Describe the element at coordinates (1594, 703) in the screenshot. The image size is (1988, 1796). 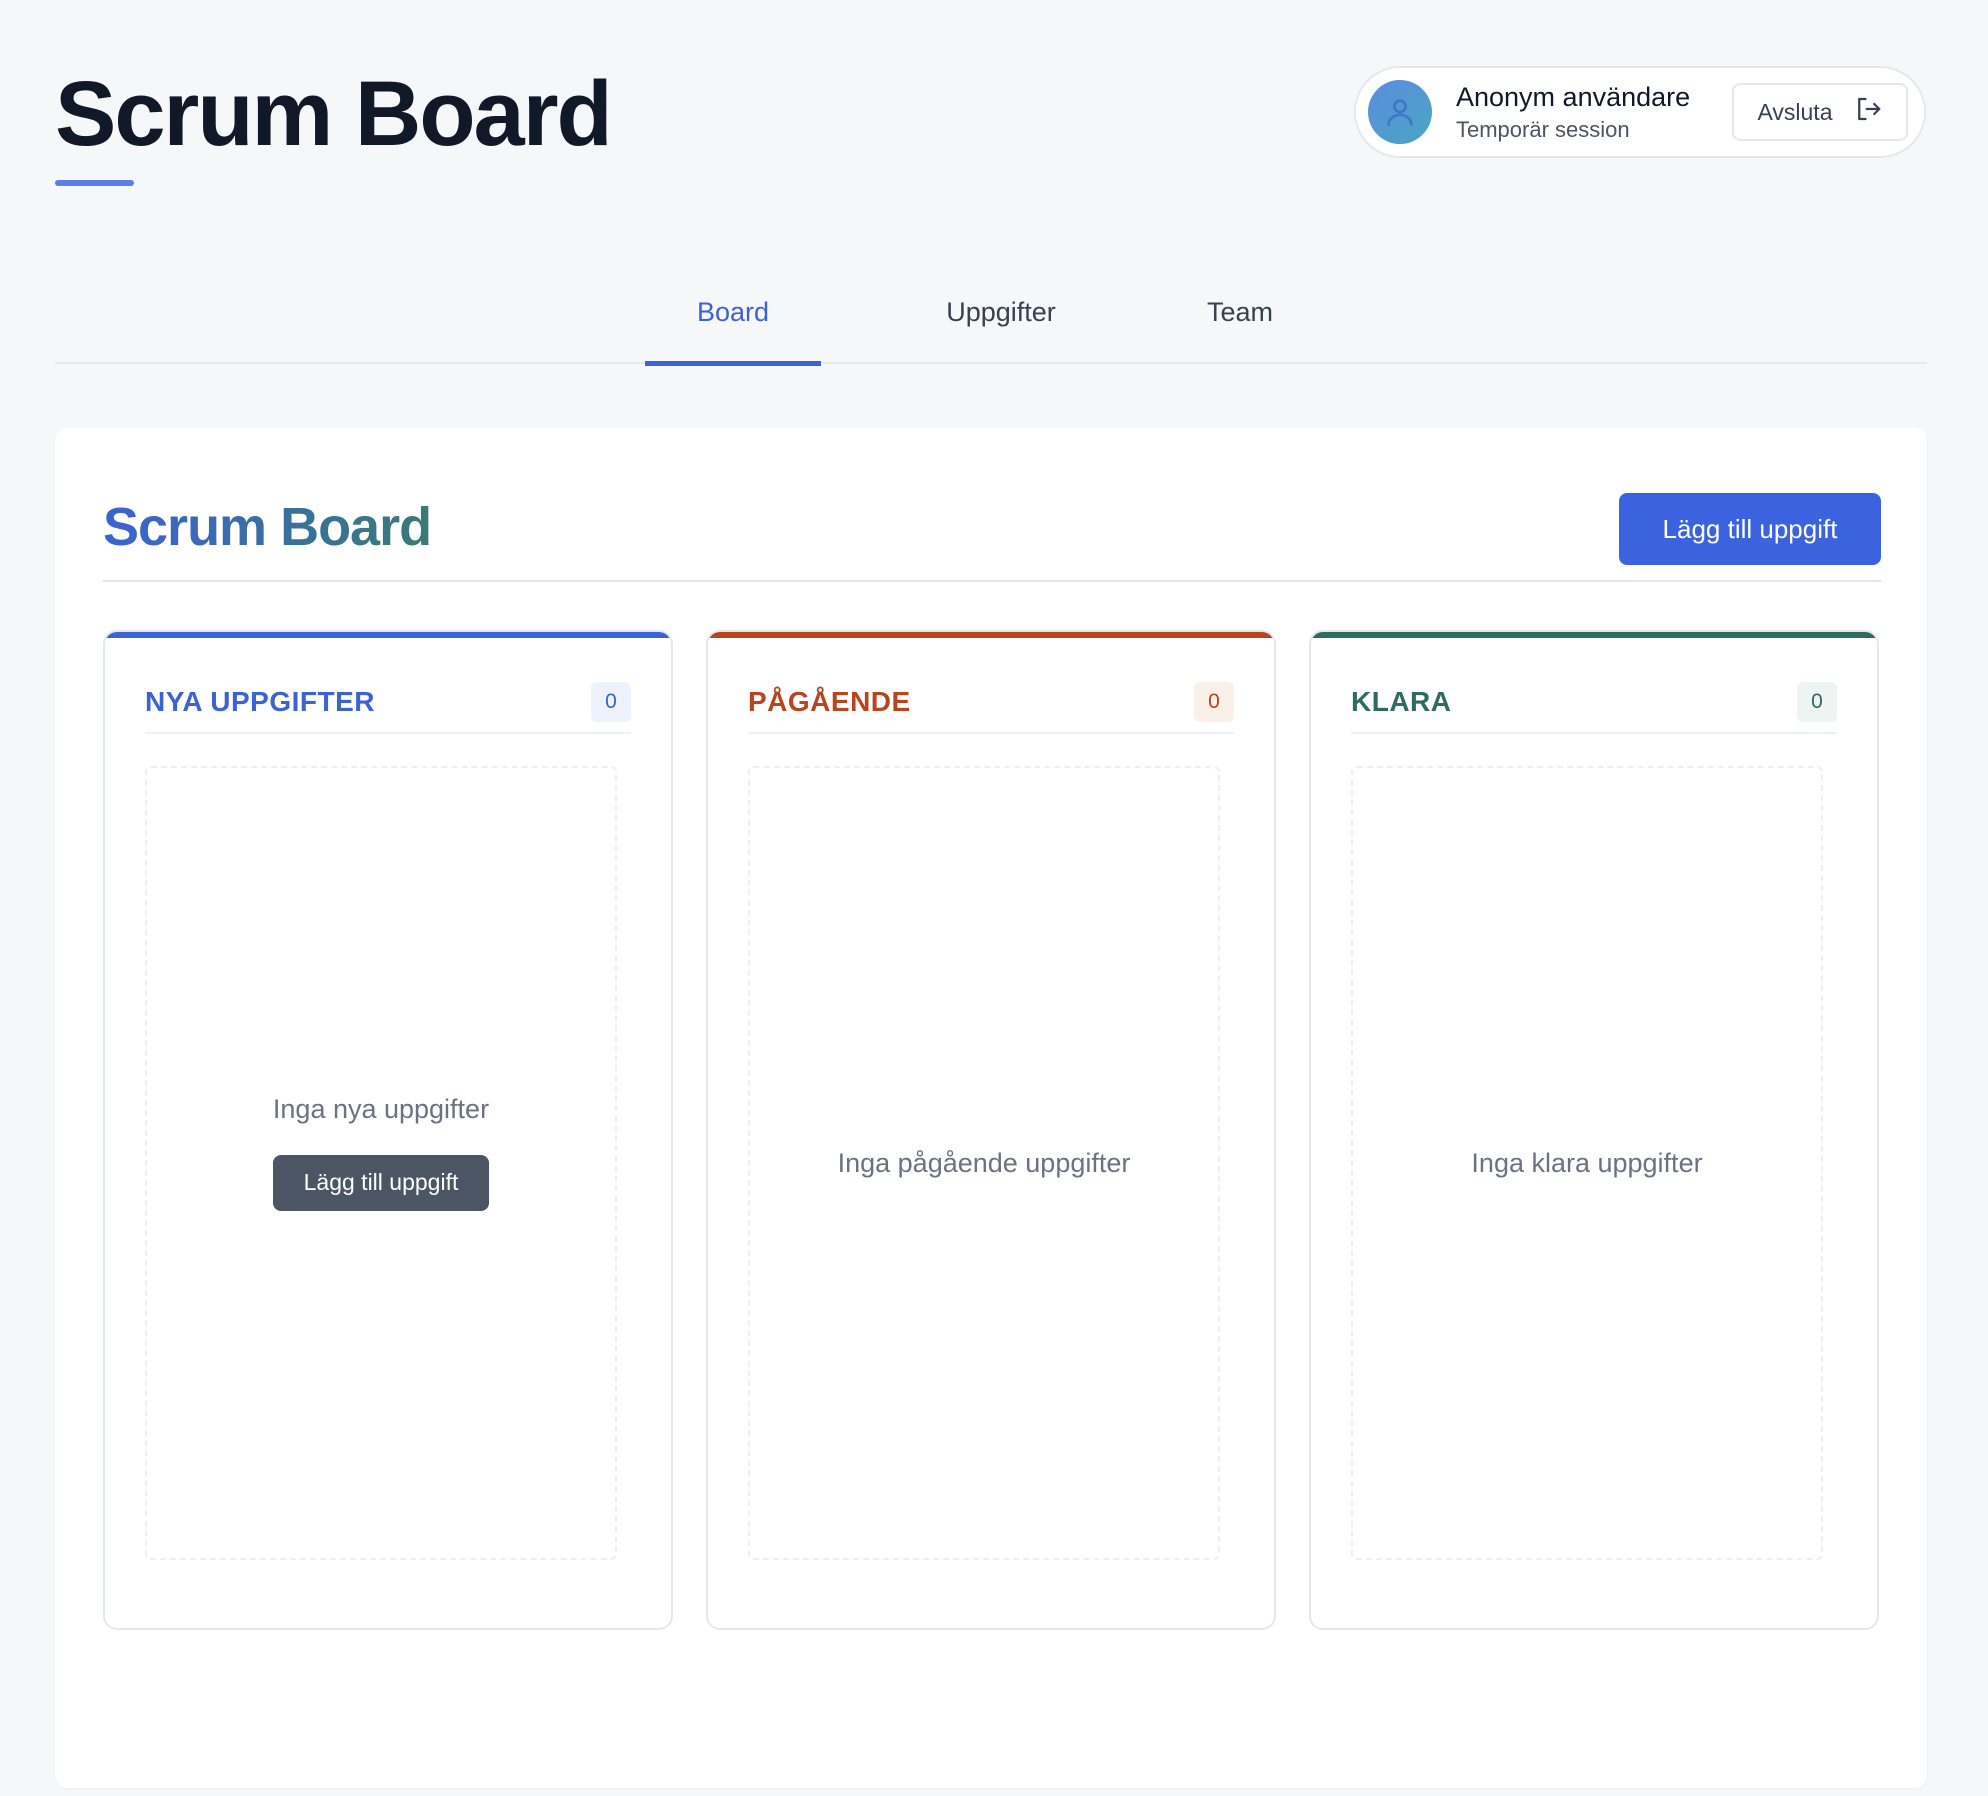
I see `column-done-header: KLARA 0` at that location.